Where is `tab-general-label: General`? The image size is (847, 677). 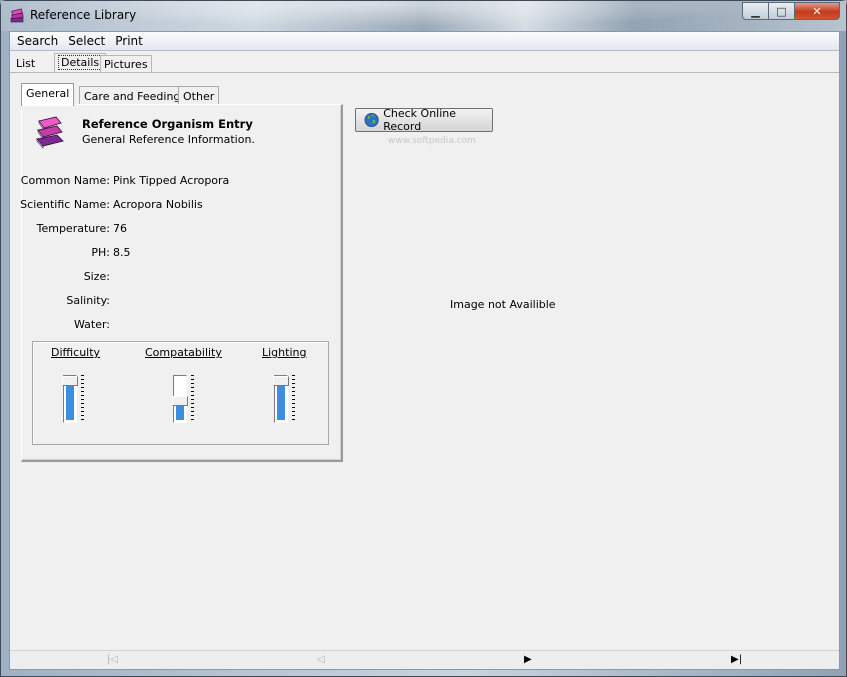
tab-general-label: General is located at coordinates (48, 93).